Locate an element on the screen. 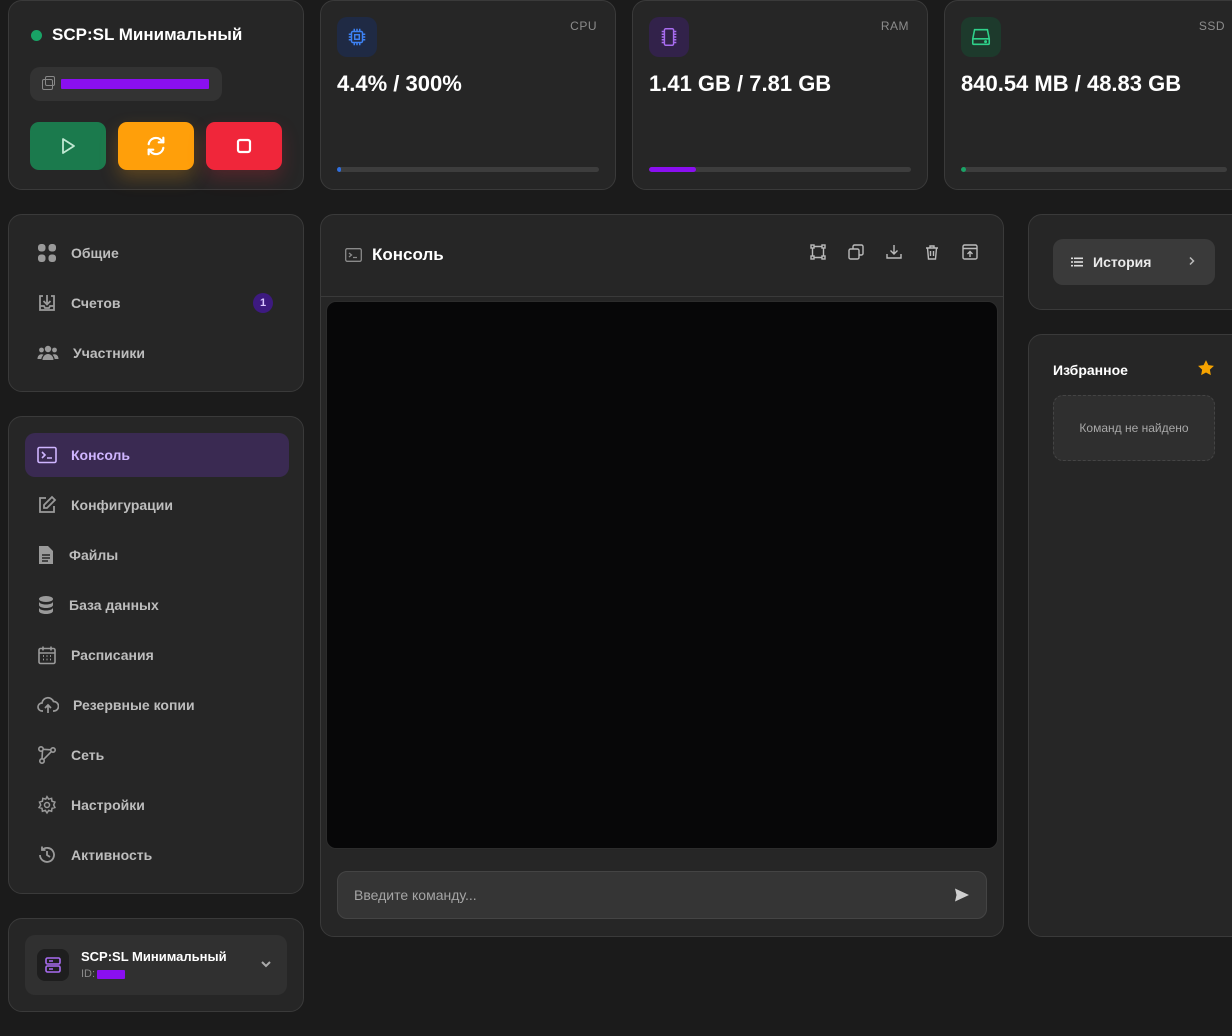 The width and height of the screenshot is (1232, 1036). ssd-usage-fill is located at coordinates (963, 169).